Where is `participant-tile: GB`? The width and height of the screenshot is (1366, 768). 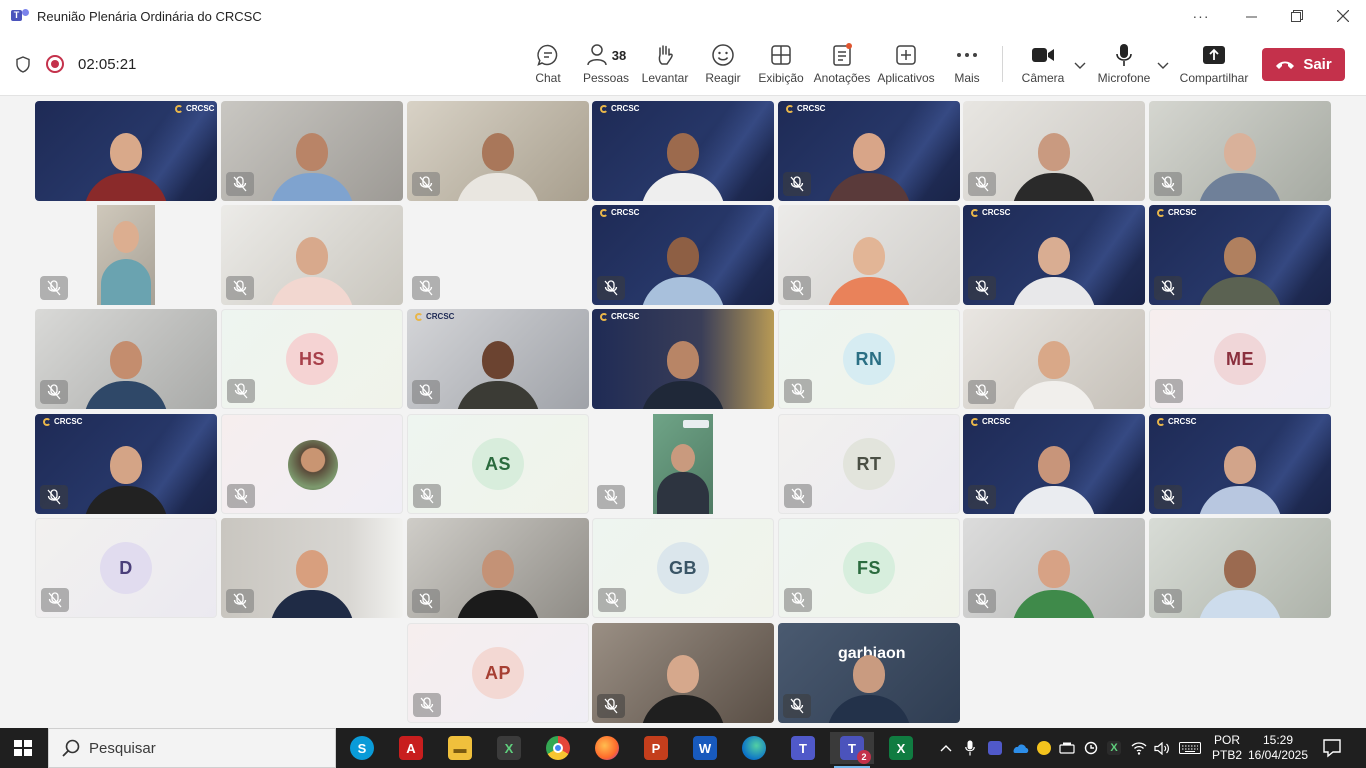 participant-tile: GB is located at coordinates (683, 568).